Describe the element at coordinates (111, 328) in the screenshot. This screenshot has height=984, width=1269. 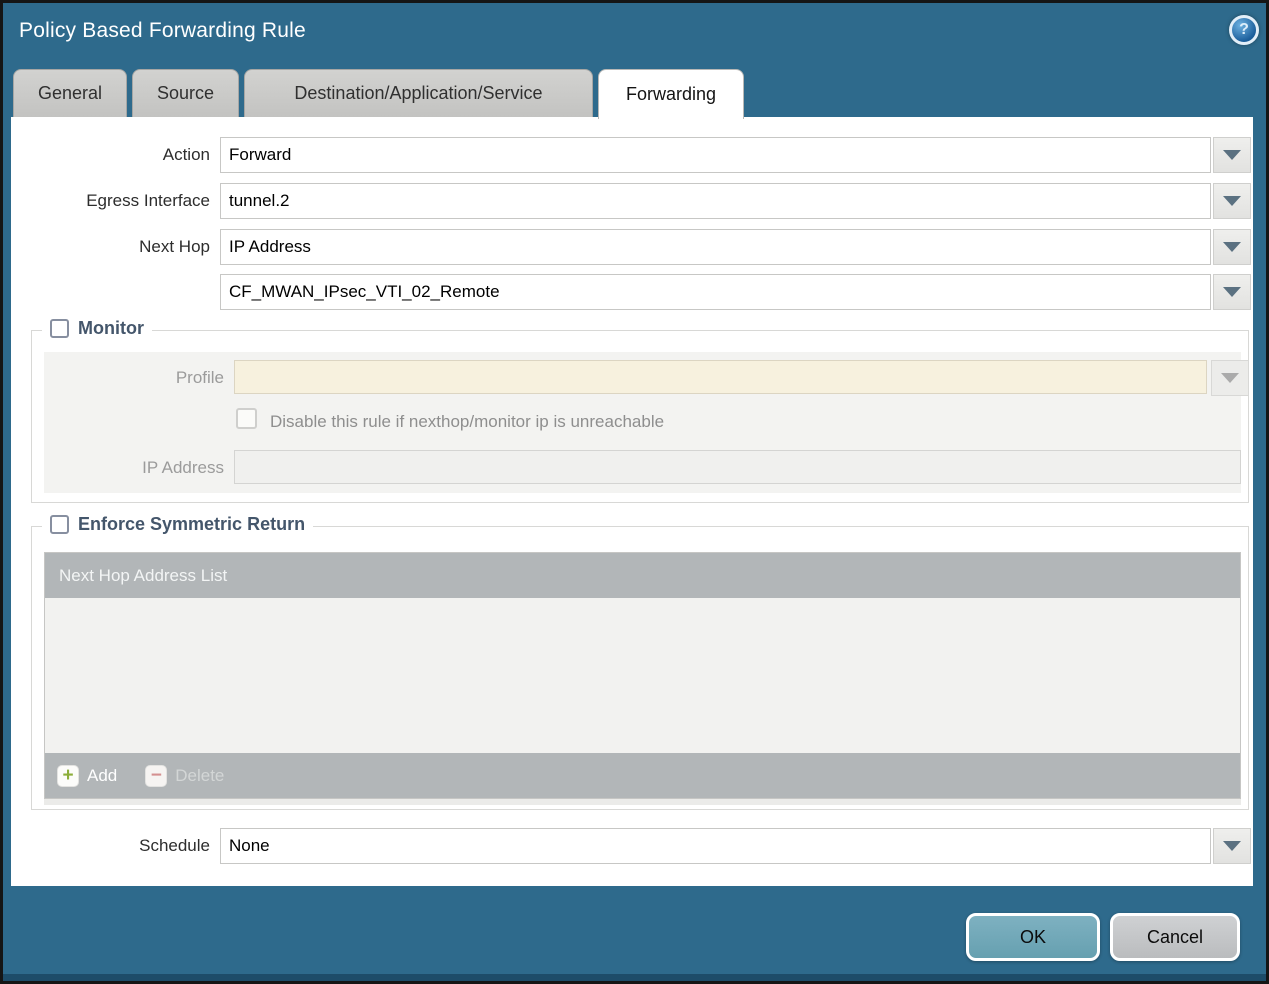
I see `monitor-legend-label: Monitor` at that location.